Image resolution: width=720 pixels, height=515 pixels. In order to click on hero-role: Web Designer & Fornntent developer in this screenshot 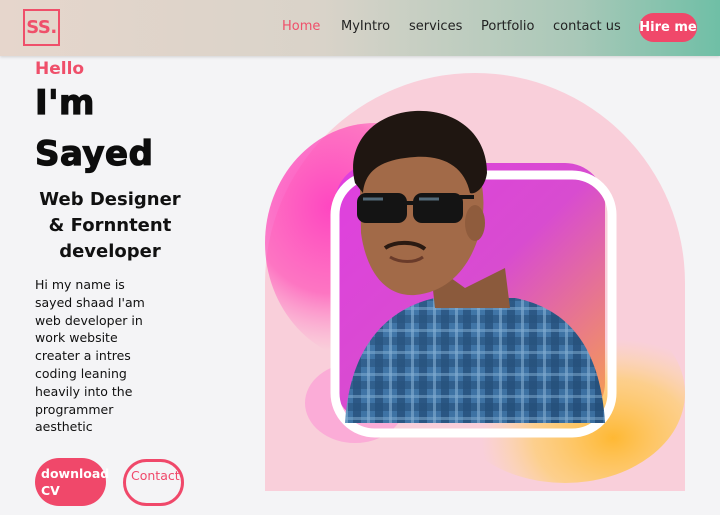, I will do `click(110, 225)`.